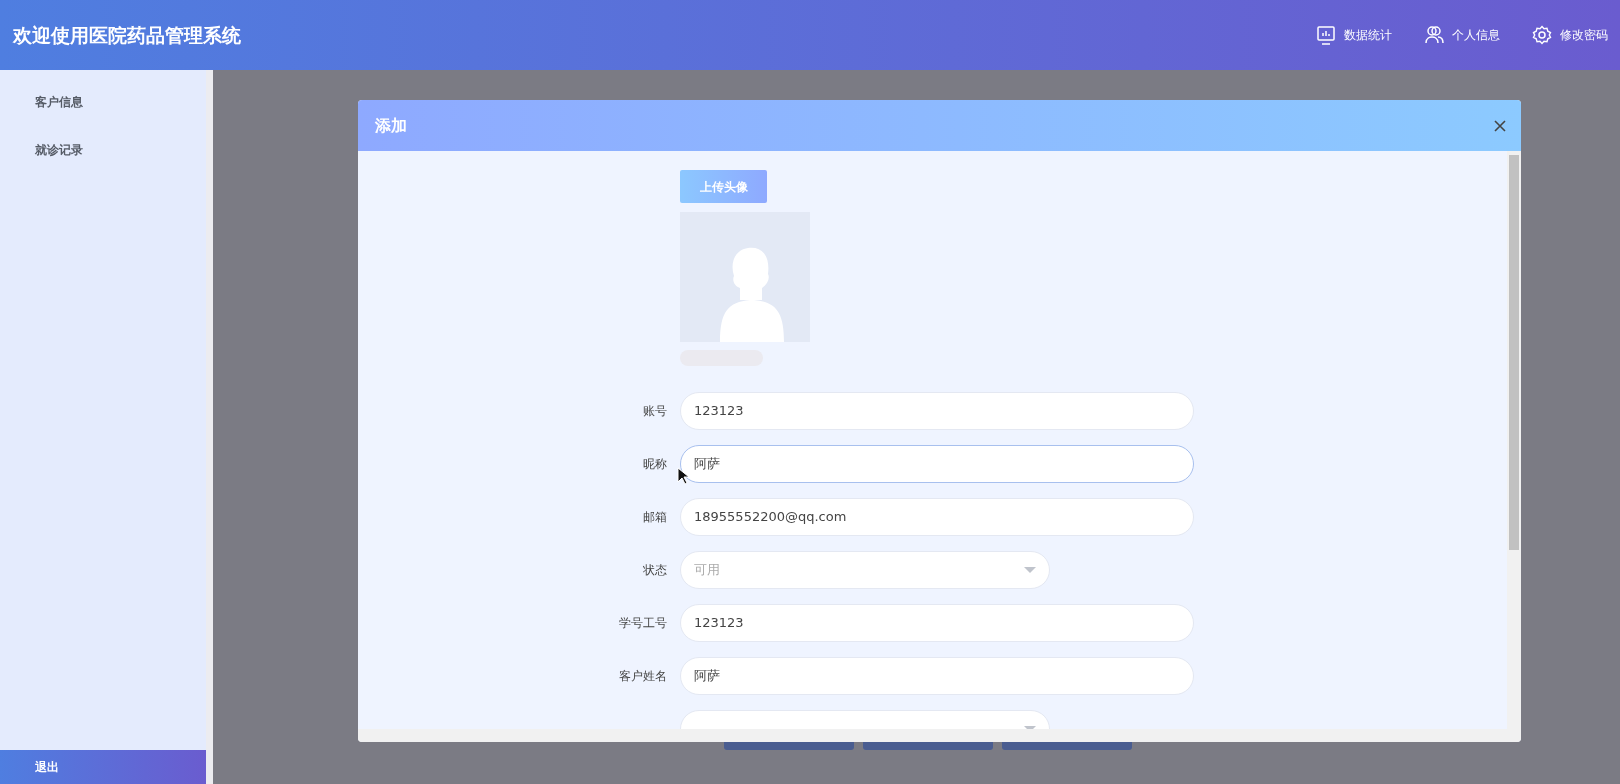  I want to click on close-icon, so click(1500, 125).